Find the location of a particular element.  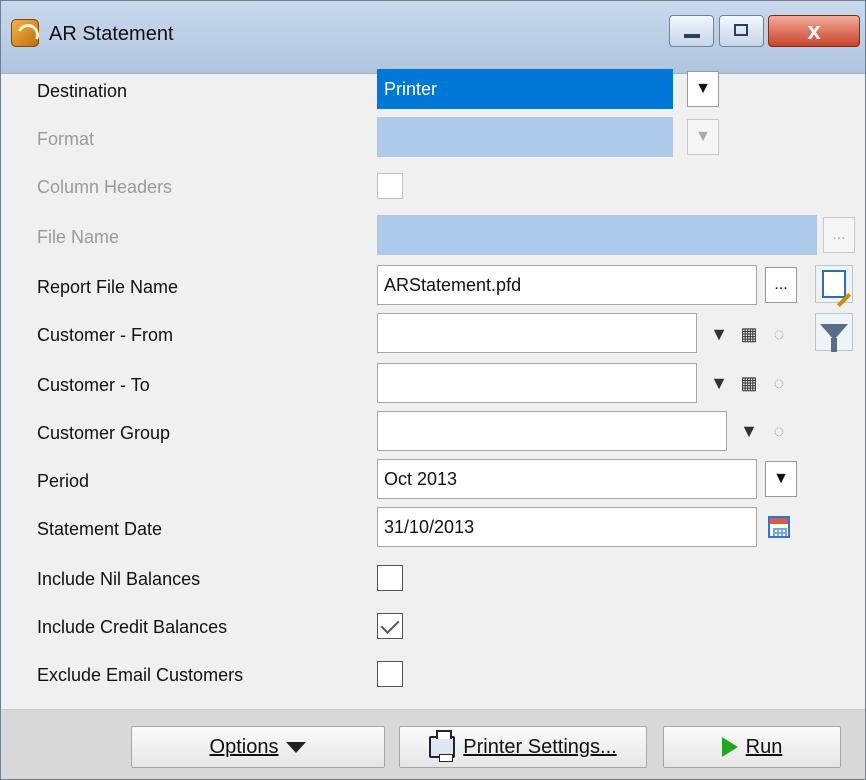

exclude-email-customers-label: Exclude Email Customers is located at coordinates (140, 675).